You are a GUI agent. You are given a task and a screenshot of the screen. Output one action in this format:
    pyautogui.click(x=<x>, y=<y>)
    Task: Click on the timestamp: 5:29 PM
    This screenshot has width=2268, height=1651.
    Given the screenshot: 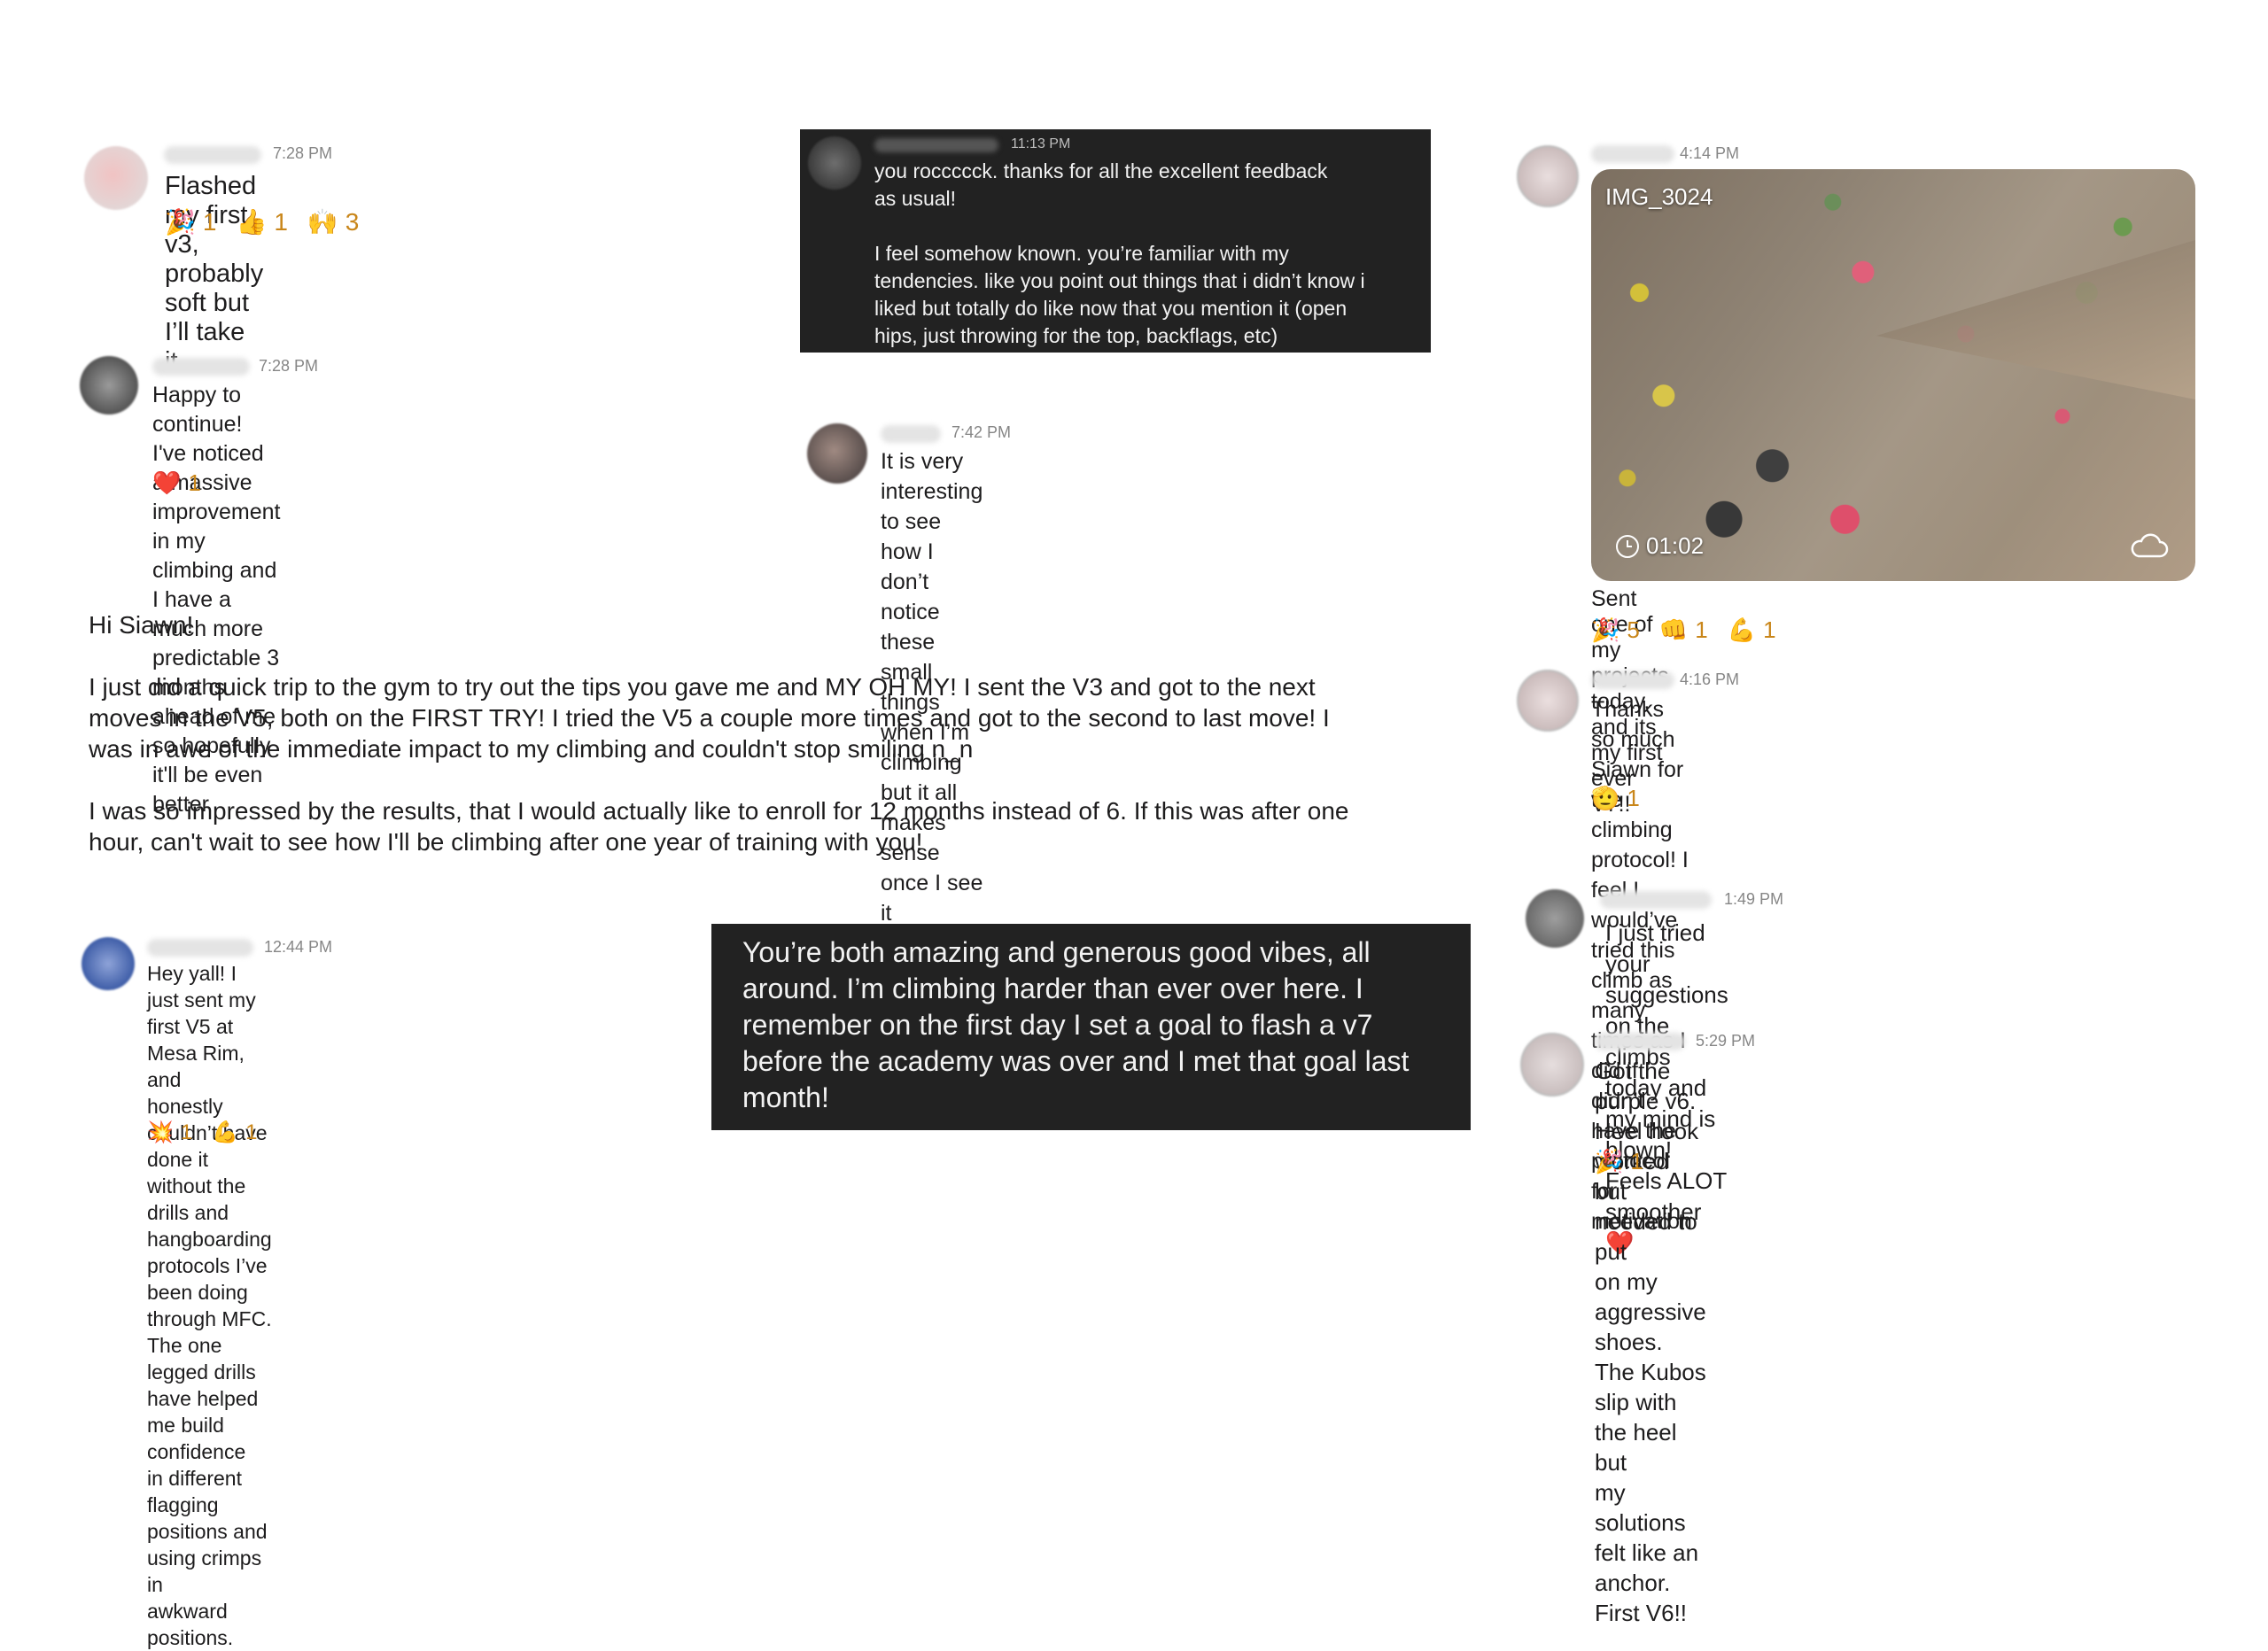 What is the action you would take?
    pyautogui.click(x=1726, y=1041)
    